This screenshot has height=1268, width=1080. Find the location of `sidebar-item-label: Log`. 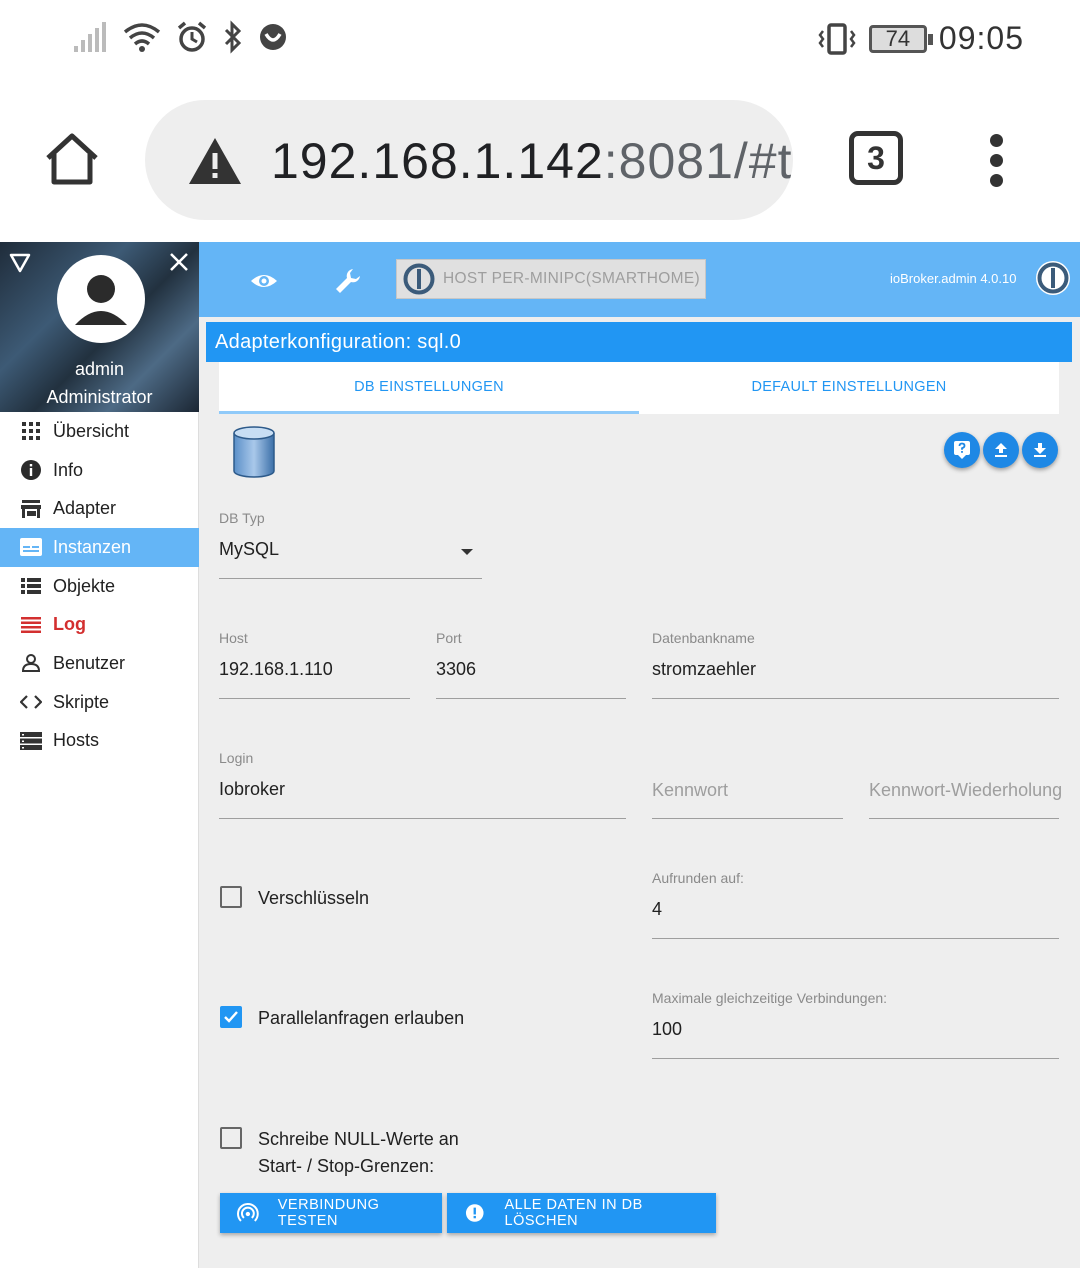

sidebar-item-label: Log is located at coordinates (69, 624).